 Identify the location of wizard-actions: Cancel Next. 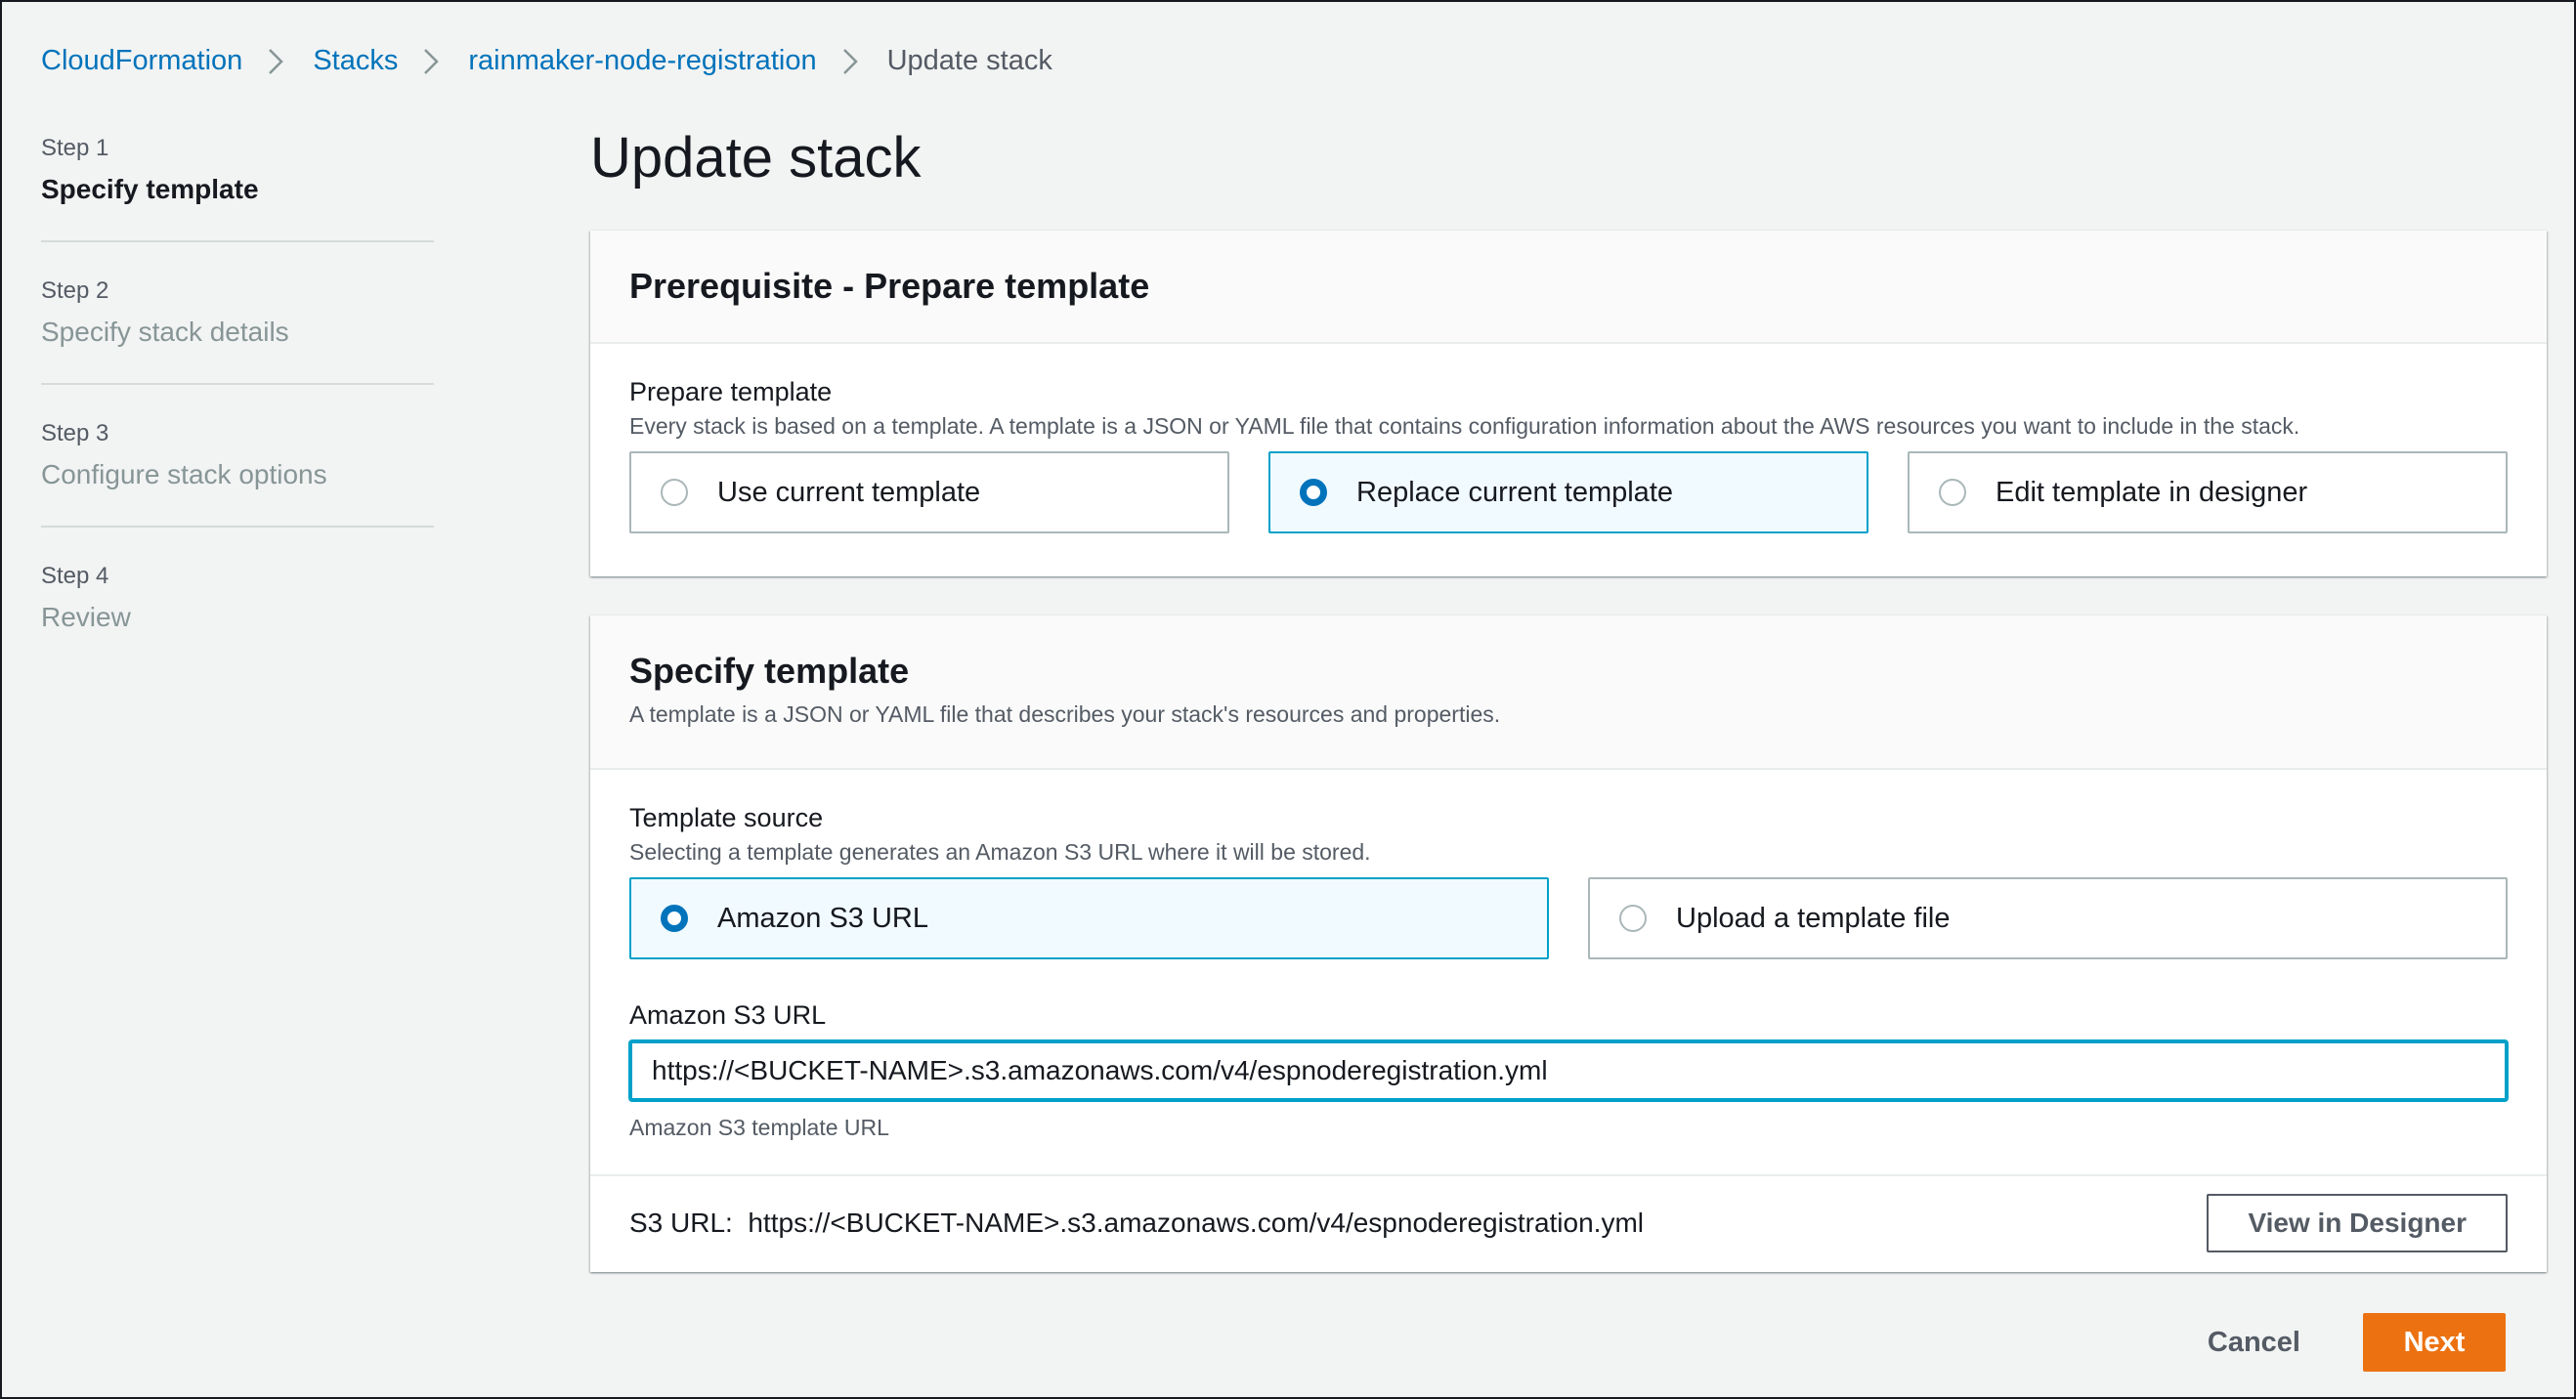
(2345, 1343).